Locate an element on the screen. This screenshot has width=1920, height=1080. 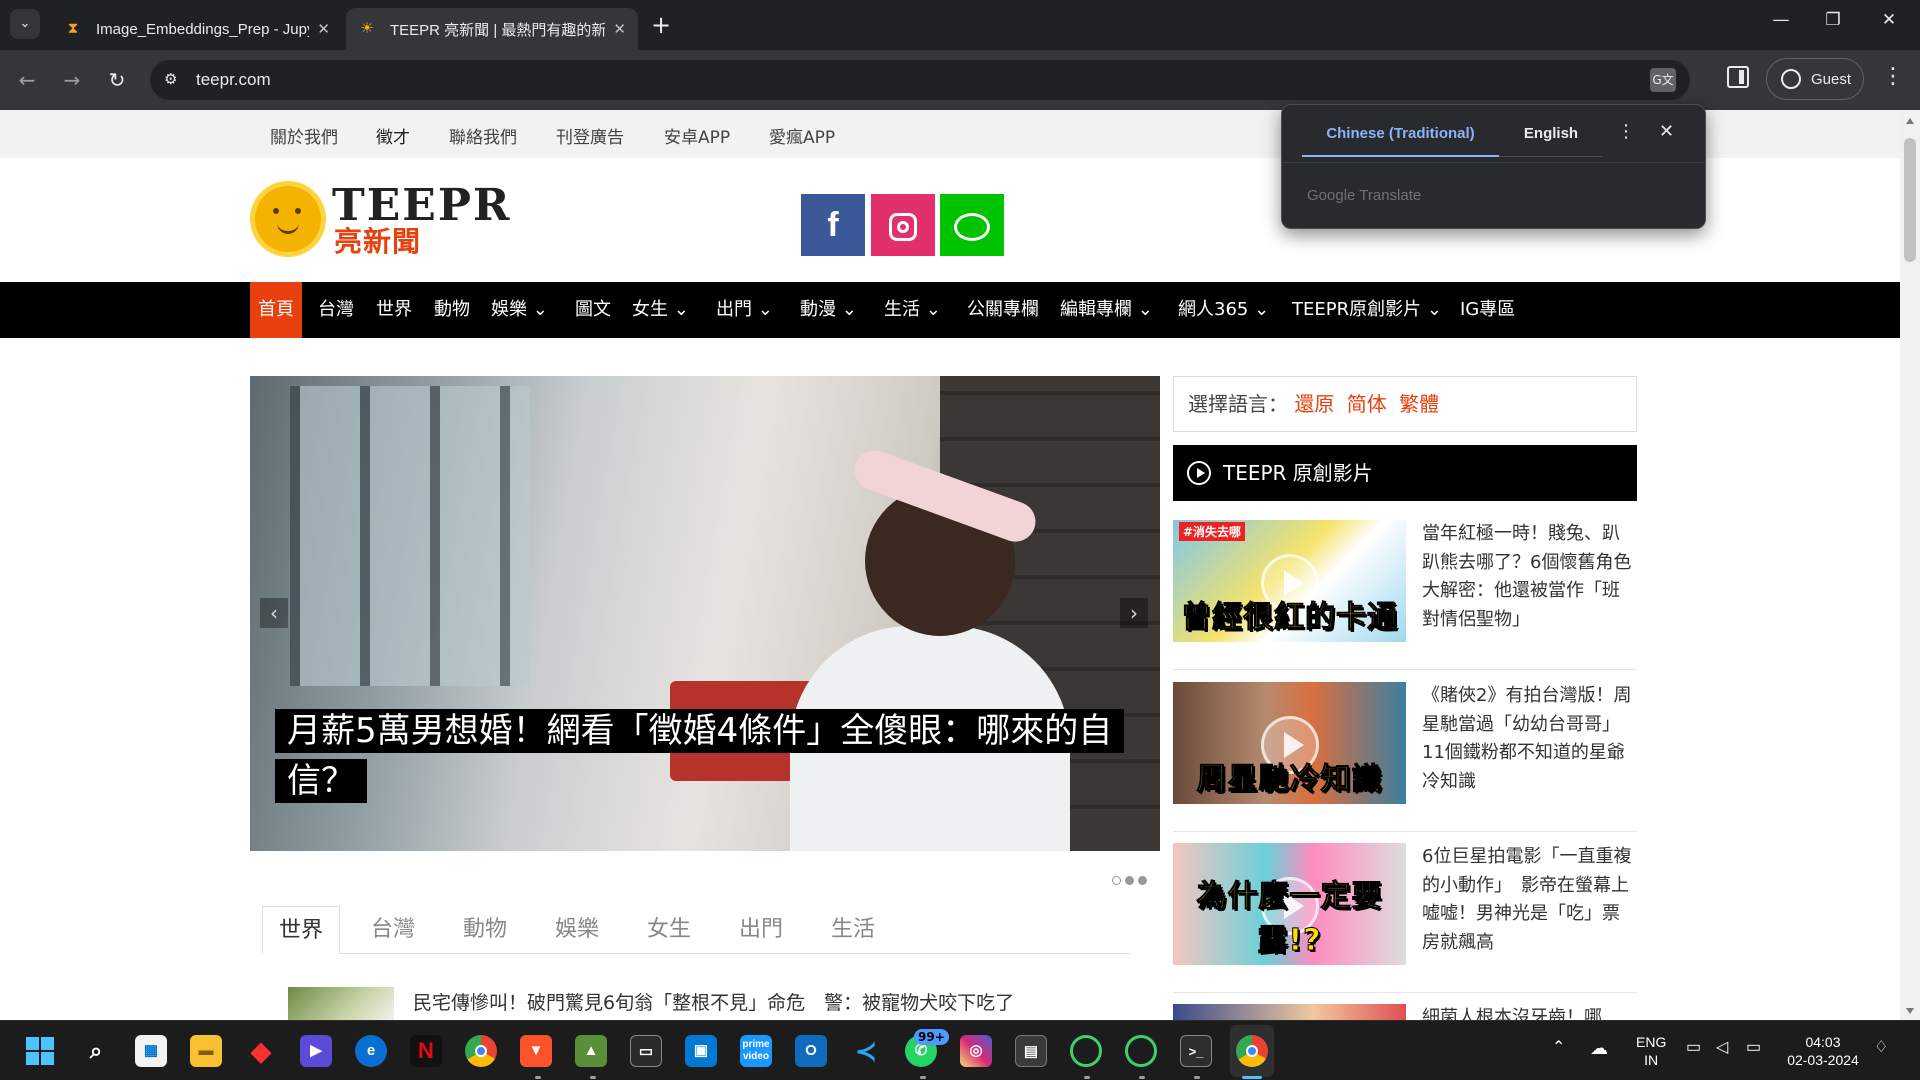
translate-tab-english: English is located at coordinates (1551, 138).